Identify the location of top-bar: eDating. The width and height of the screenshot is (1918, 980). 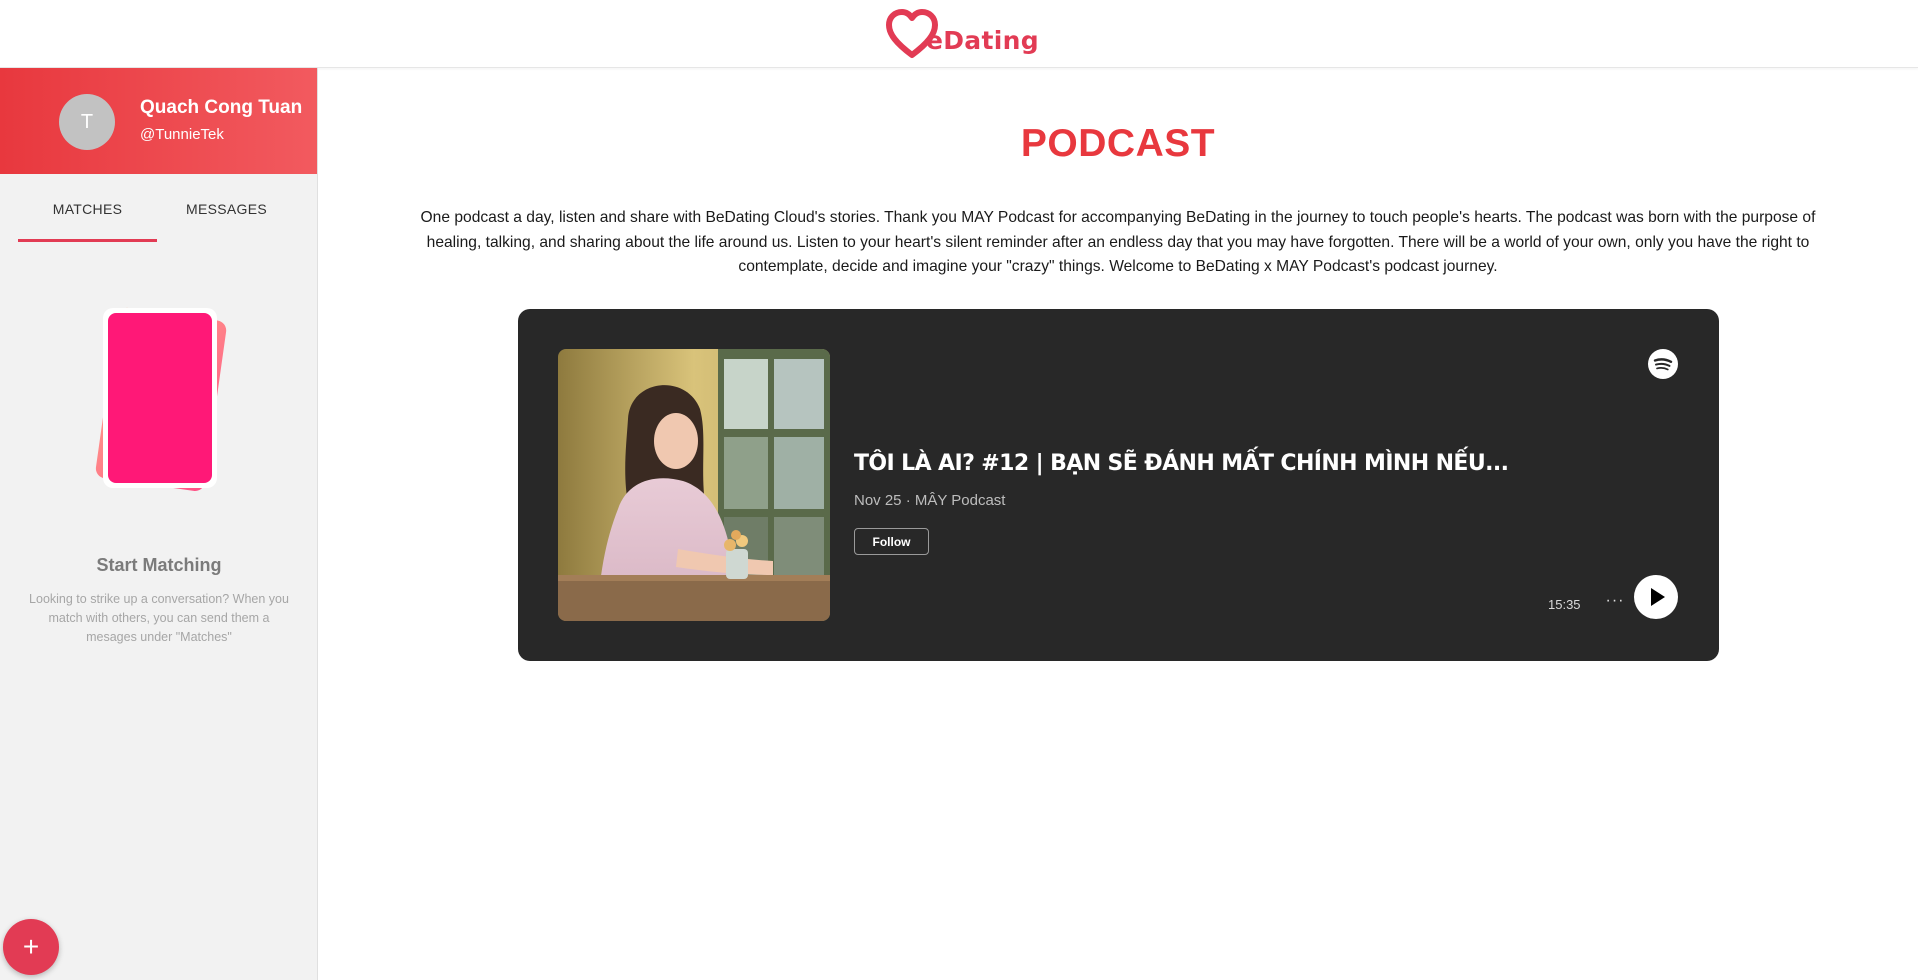
(959, 34).